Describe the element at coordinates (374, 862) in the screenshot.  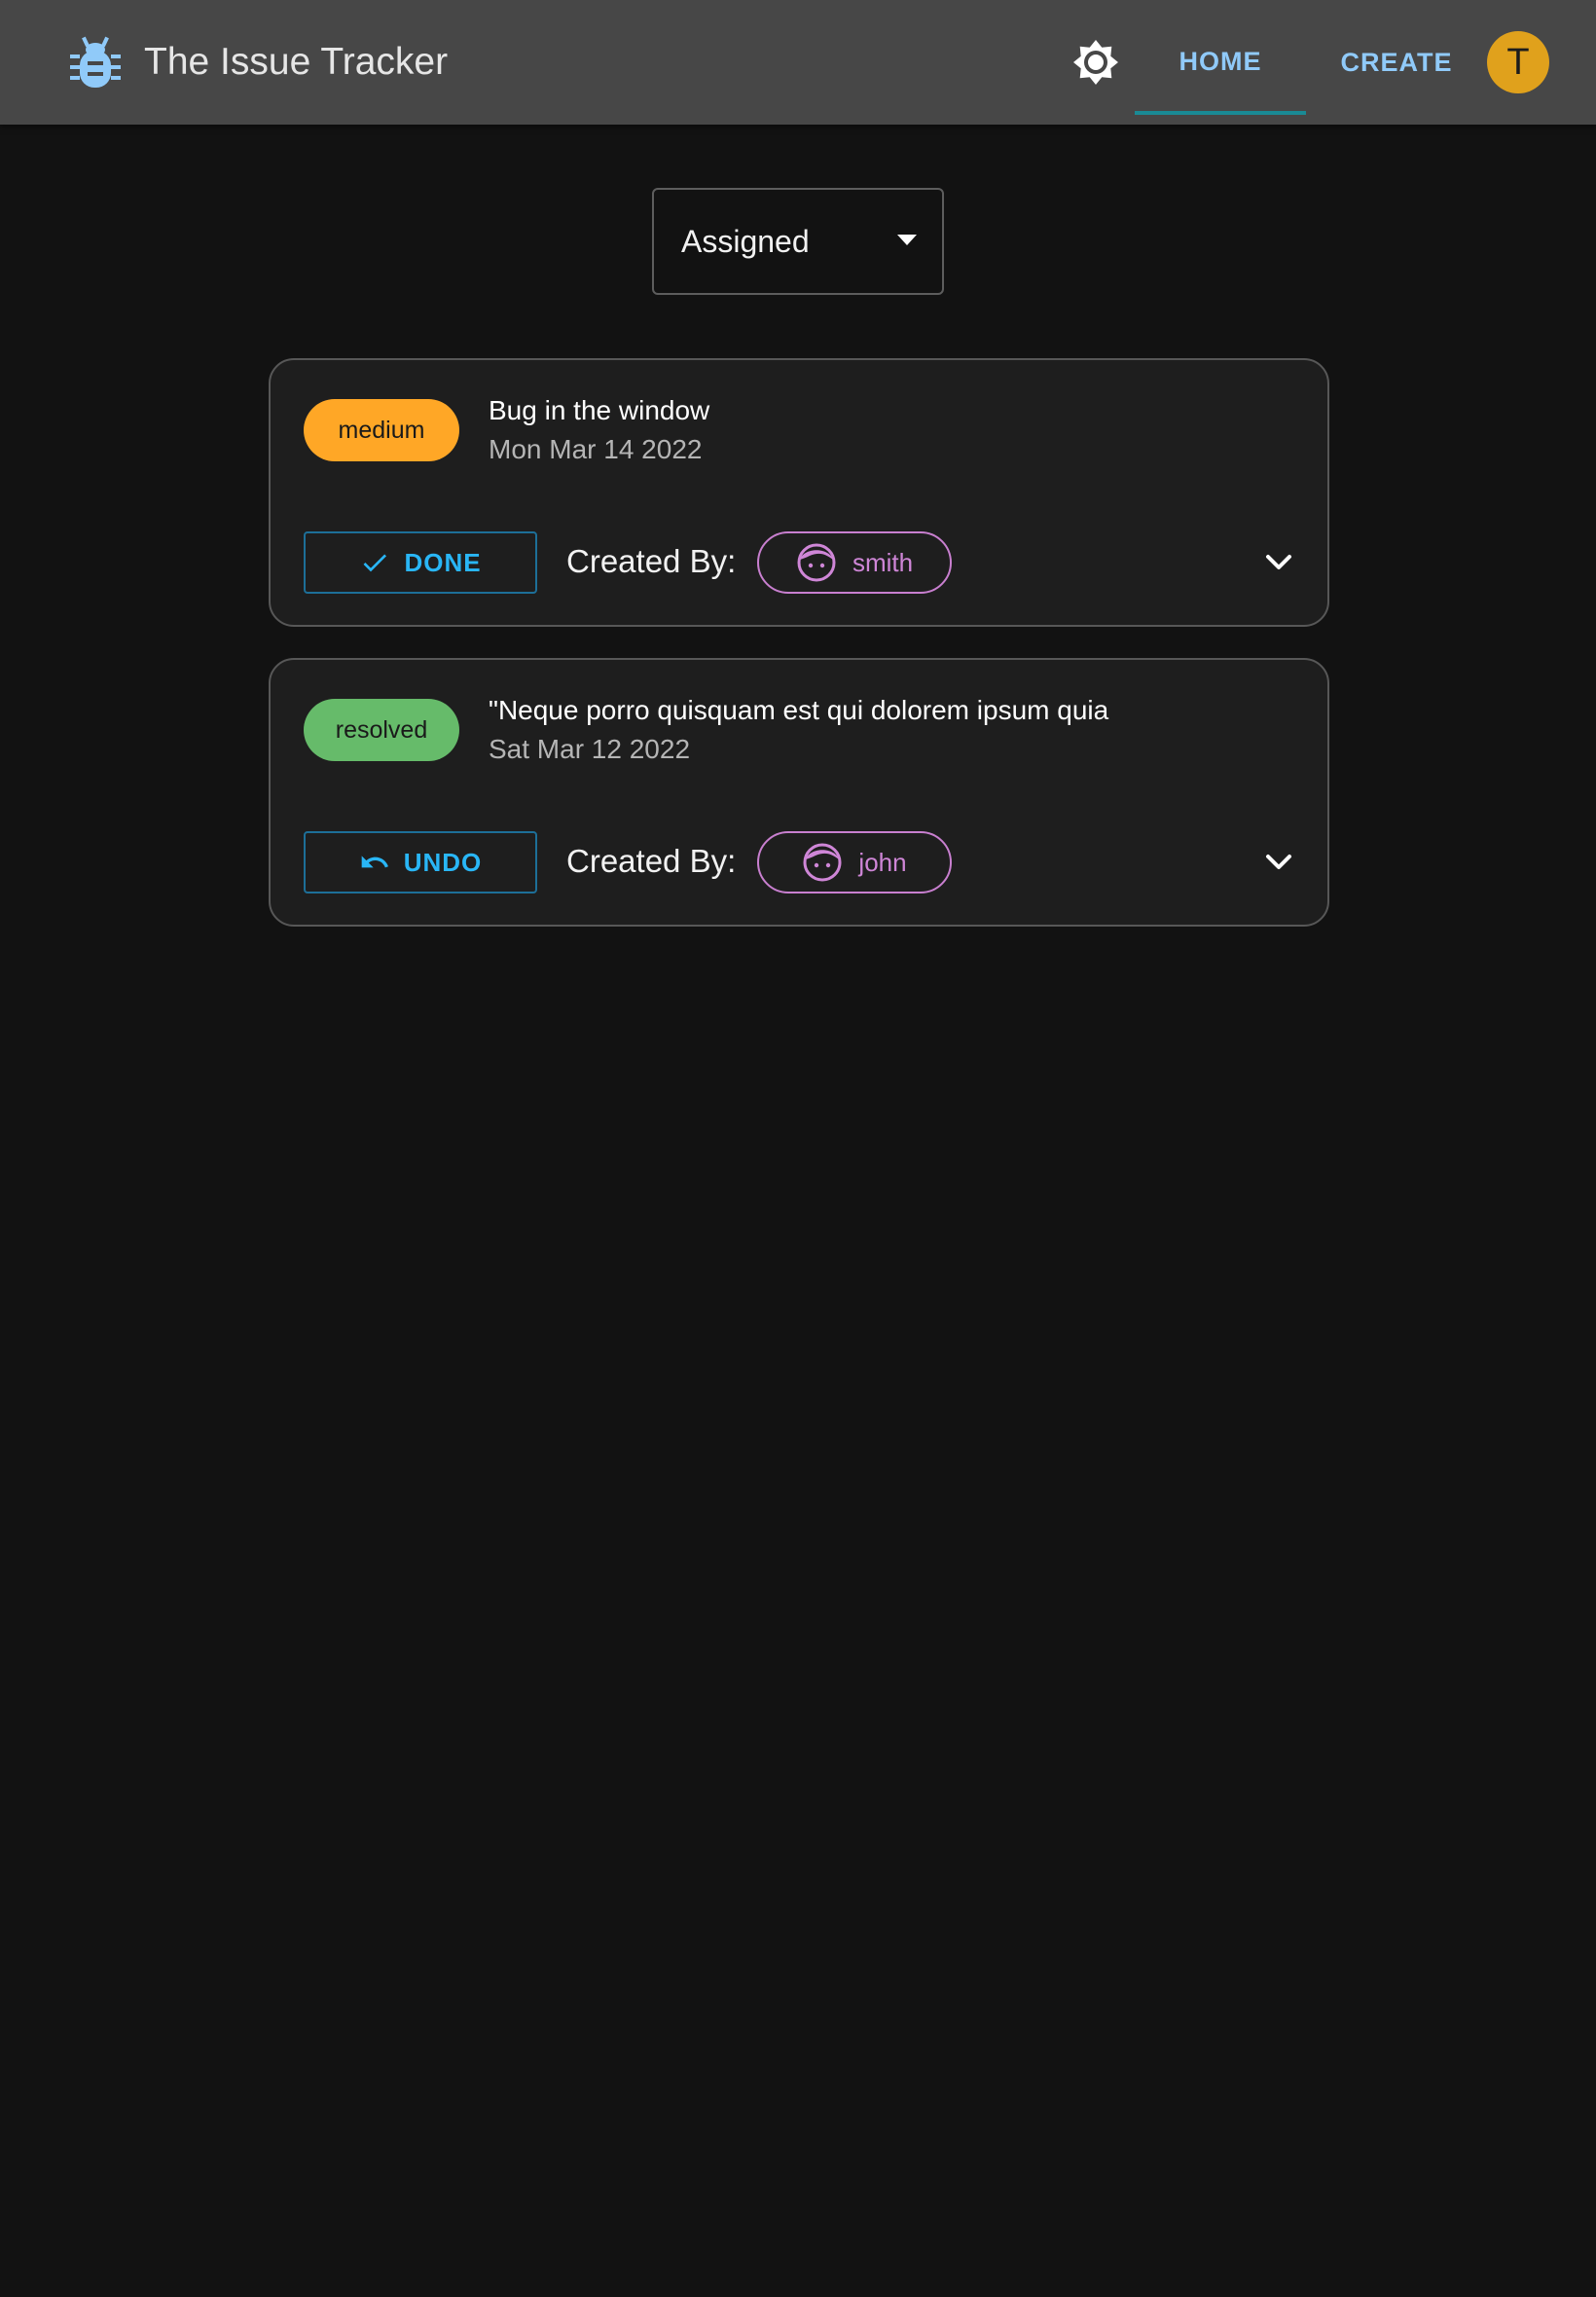
I see `undo-icon` at that location.